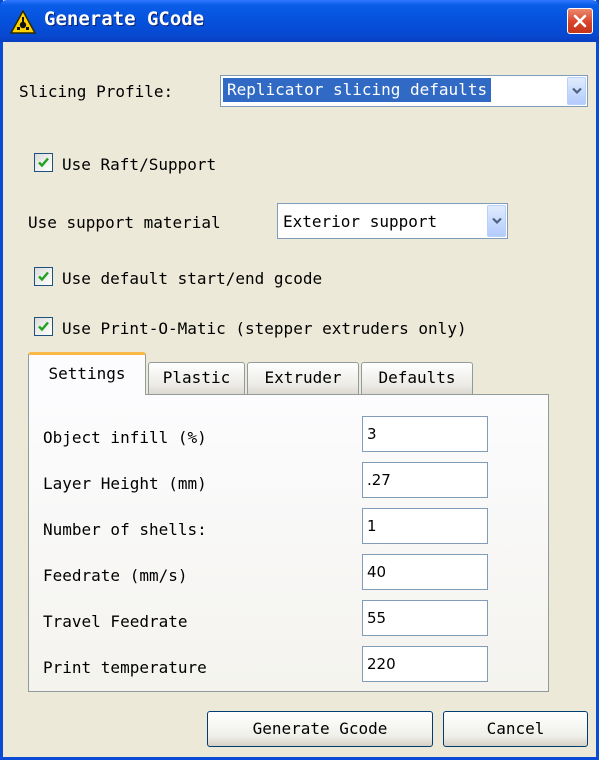 This screenshot has width=599, height=760. I want to click on use-raft-checkbox, so click(43, 162).